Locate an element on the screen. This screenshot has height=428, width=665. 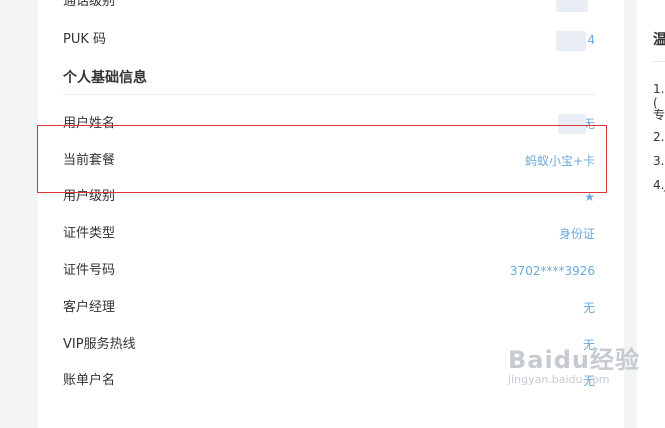
row-label: 账单户名 is located at coordinates (89, 380).